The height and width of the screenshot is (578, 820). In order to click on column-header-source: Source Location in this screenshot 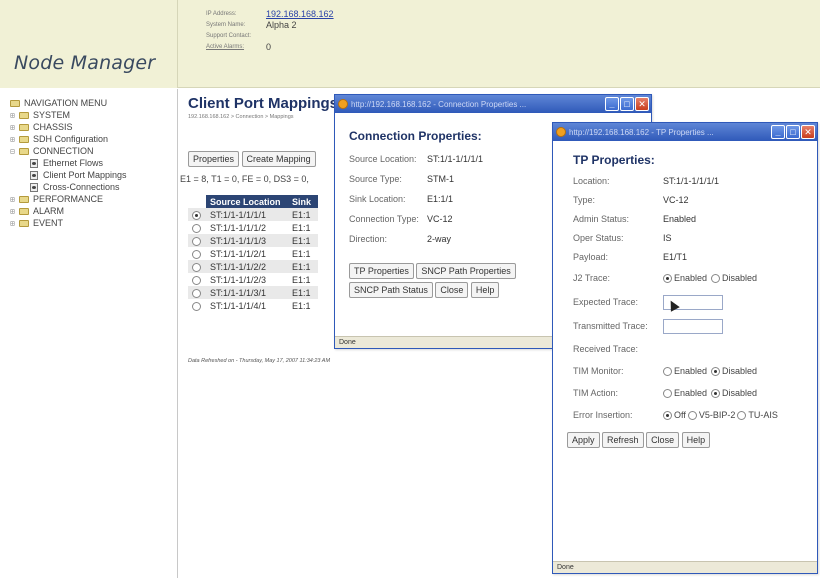, I will do `click(247, 201)`.